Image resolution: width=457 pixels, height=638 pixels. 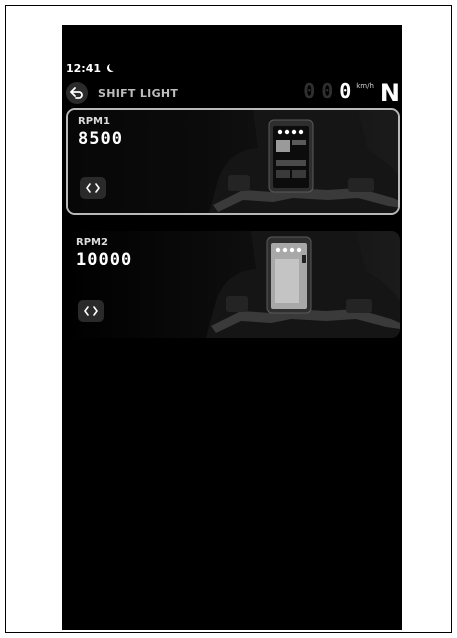 I want to click on back-arrow-icon, so click(x=76, y=93).